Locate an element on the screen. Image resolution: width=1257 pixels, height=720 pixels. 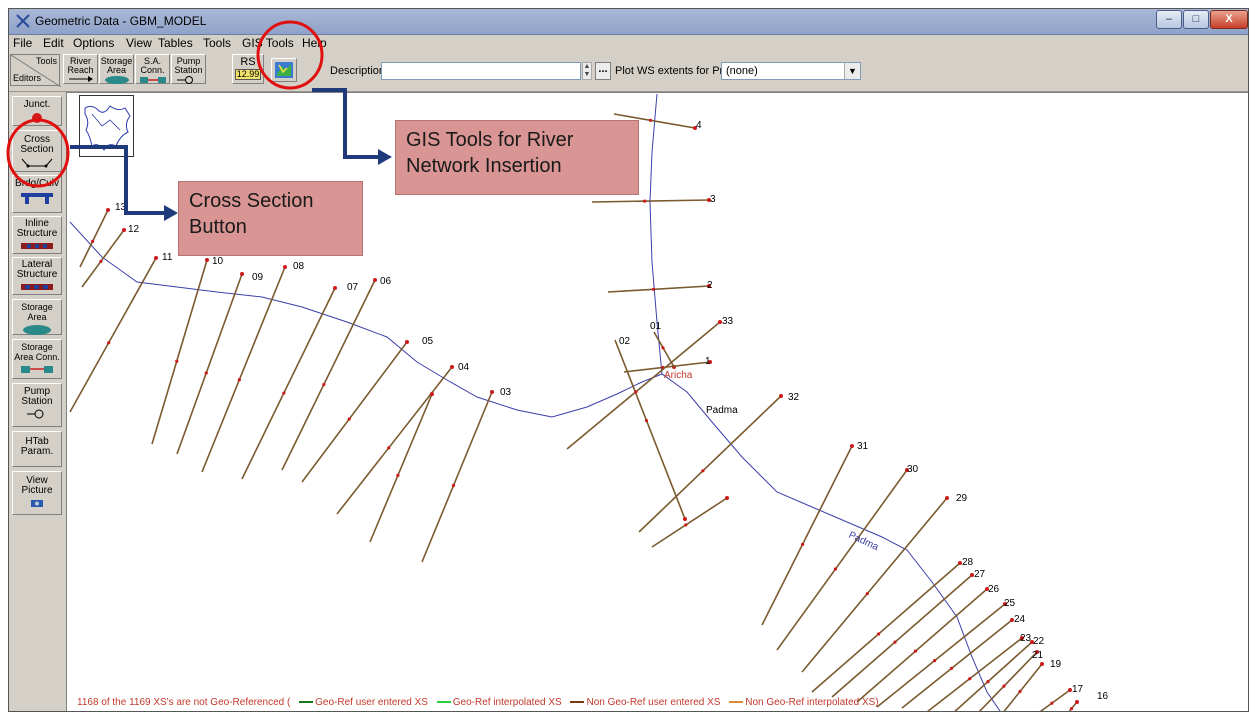
menu-gis-tools: GIS Tools is located at coordinates (268, 43).